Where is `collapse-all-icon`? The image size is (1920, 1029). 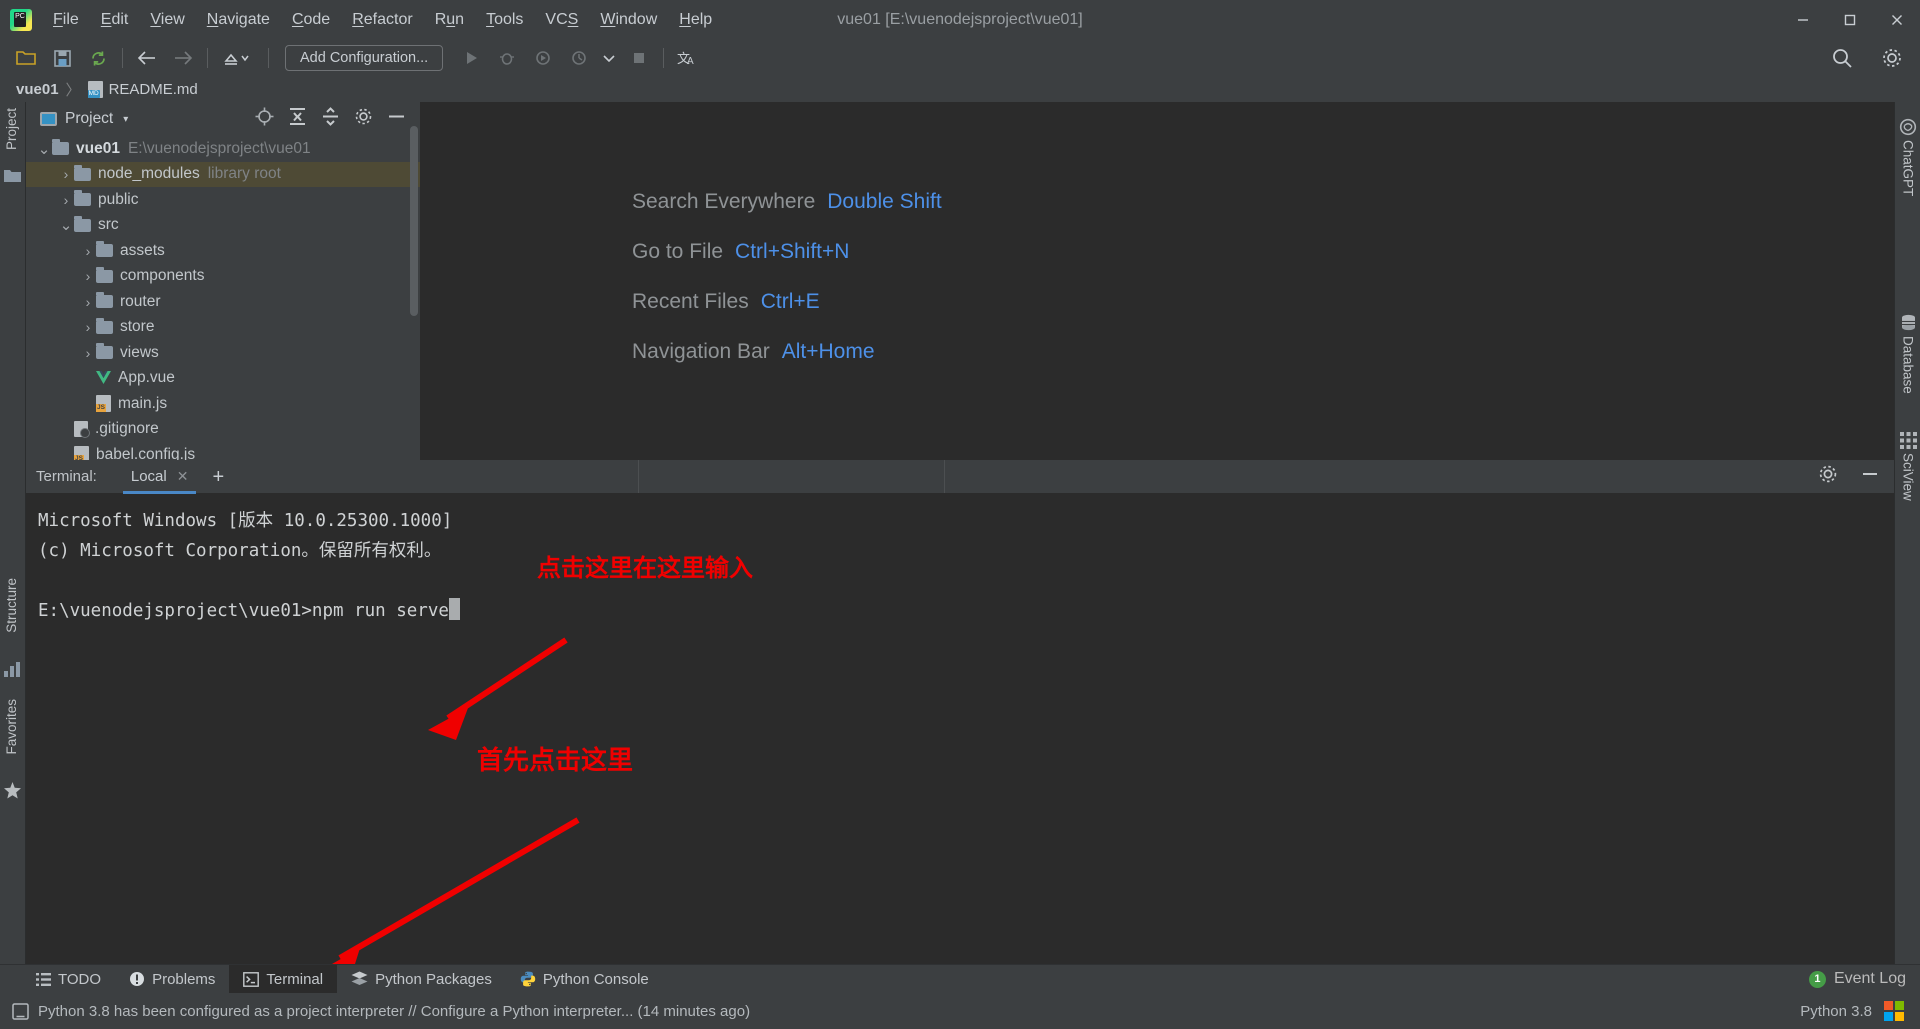 collapse-all-icon is located at coordinates (330, 119).